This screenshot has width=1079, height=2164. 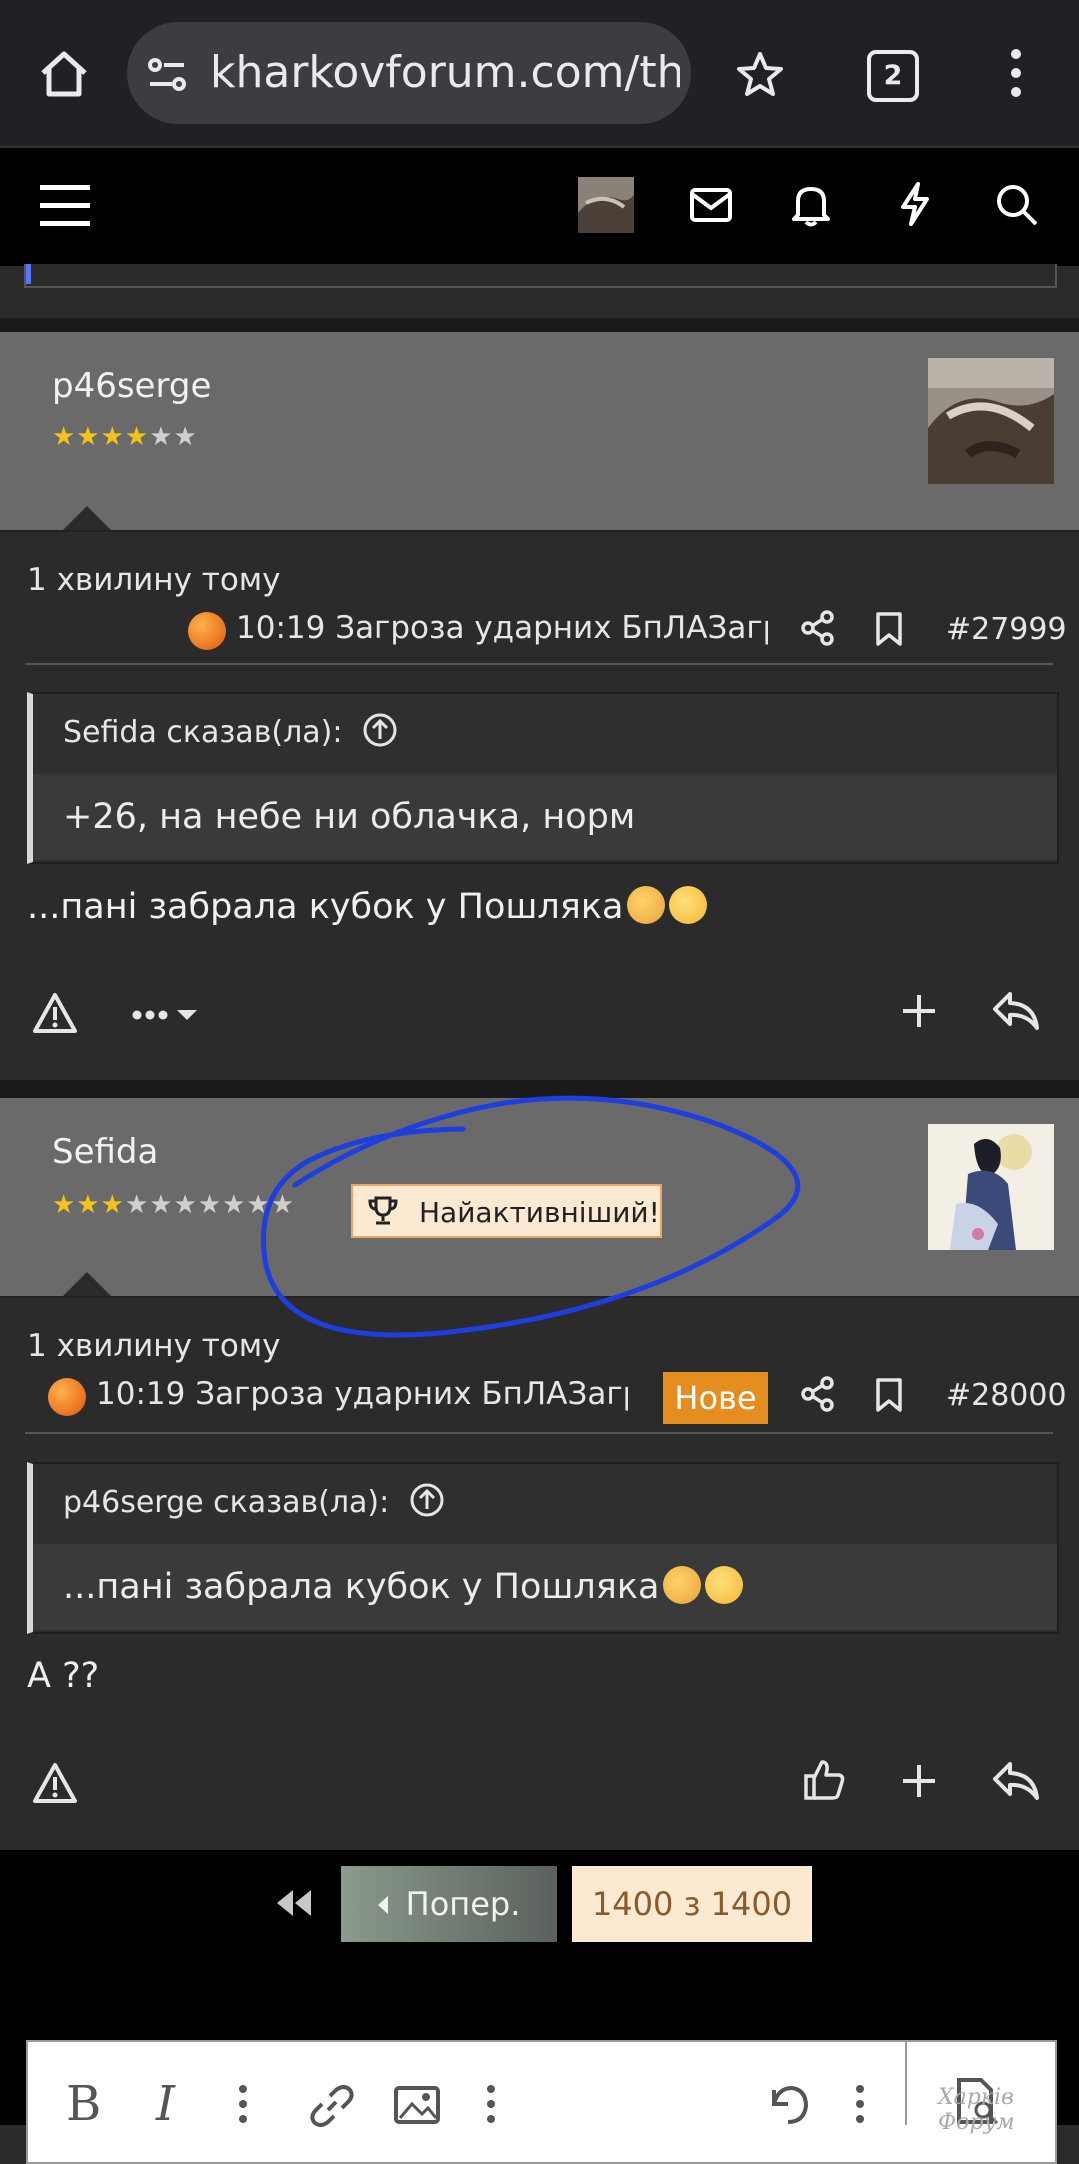 I want to click on italic-button: I, so click(x=165, y=2104).